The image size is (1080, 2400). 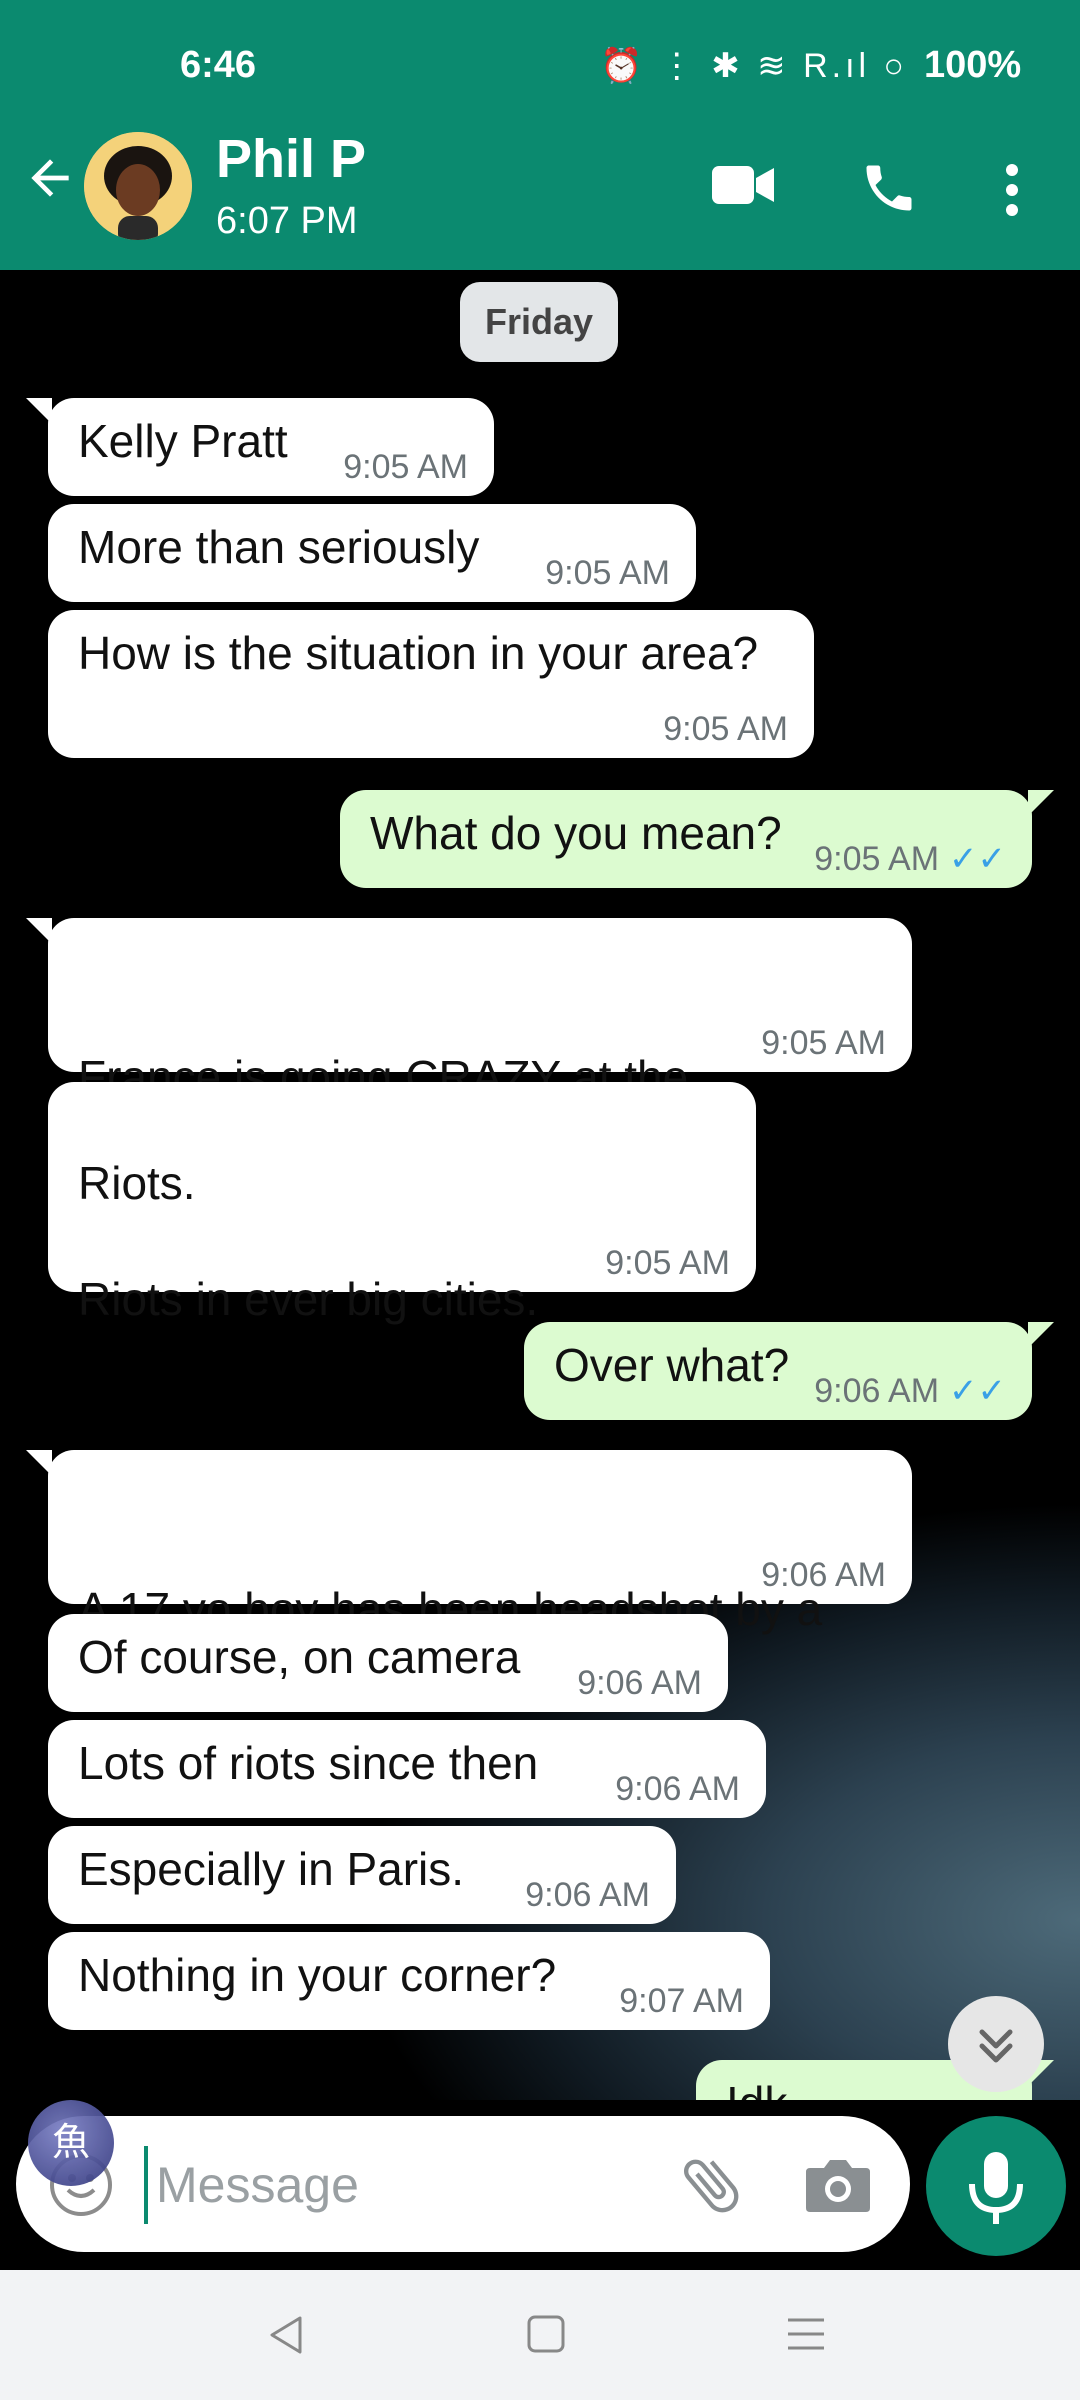 I want to click on message-text: How is the situation in your area?, so click(x=418, y=653).